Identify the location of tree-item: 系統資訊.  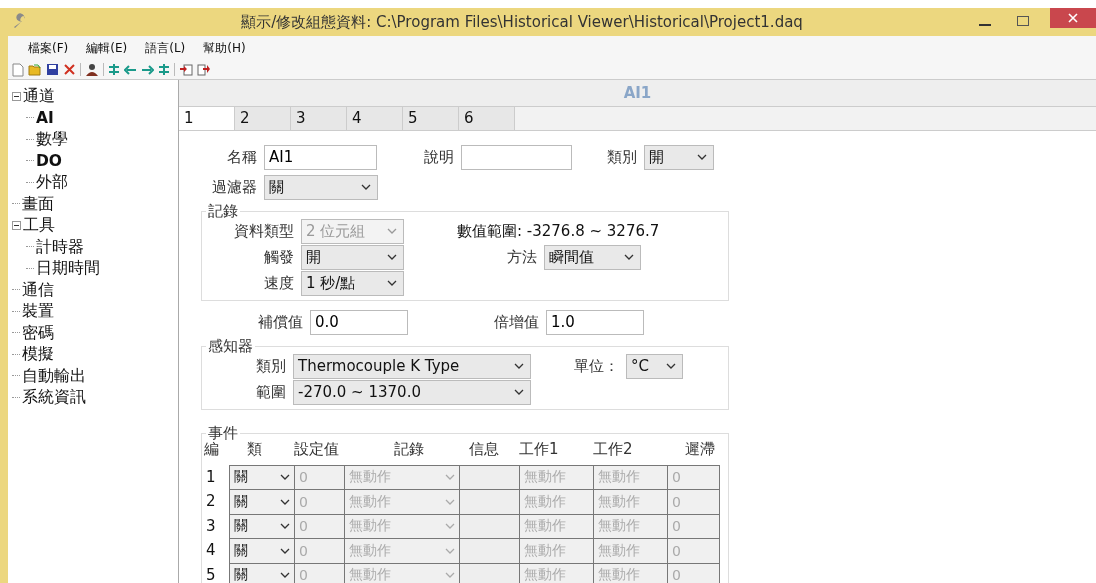
(54, 398).